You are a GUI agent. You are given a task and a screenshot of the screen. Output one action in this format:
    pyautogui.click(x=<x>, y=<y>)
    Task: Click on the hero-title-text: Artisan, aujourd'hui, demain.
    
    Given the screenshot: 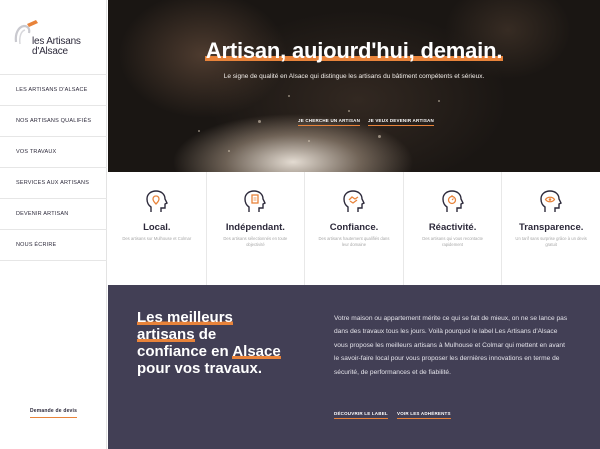 What is the action you would take?
    pyautogui.click(x=354, y=50)
    